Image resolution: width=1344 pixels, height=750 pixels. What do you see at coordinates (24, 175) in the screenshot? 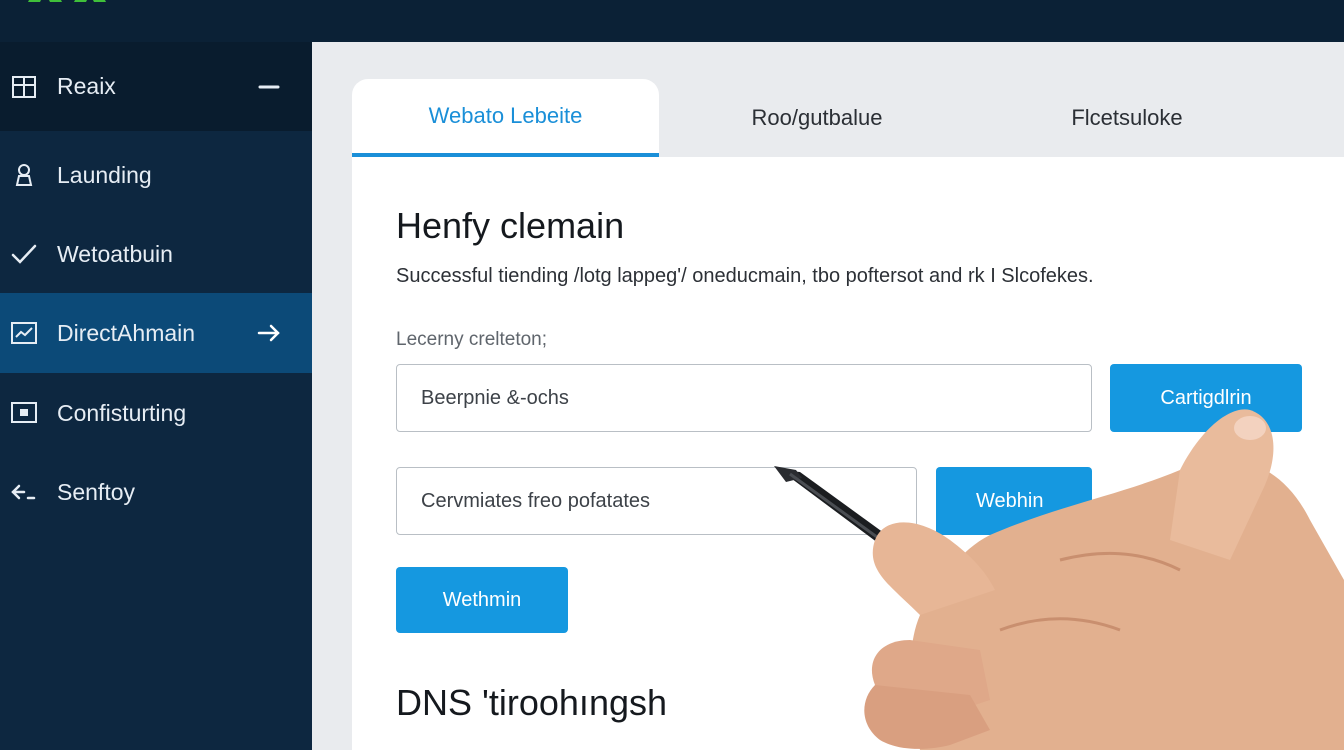
I see `user-icon` at bounding box center [24, 175].